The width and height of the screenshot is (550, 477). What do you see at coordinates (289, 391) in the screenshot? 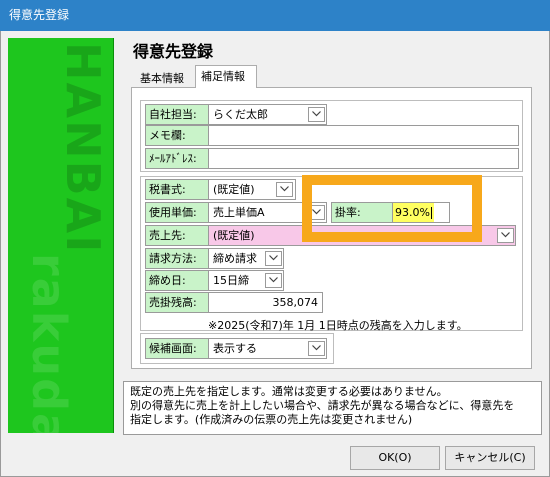
I see `hint-line: 既定の売上先を指定します。通常は変更する必要はありません。` at bounding box center [289, 391].